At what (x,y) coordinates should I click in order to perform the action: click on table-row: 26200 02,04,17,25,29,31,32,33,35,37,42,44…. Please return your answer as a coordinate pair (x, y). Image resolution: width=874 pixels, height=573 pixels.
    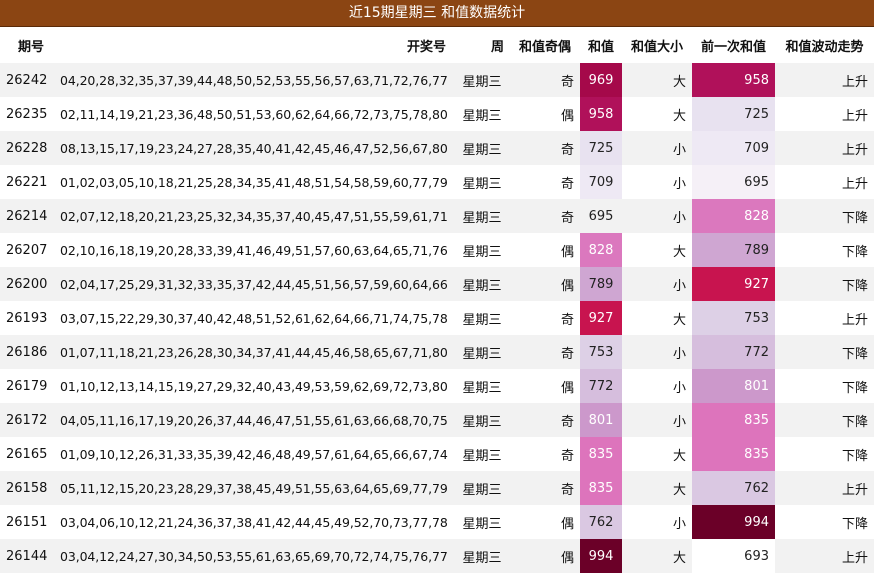
    Looking at the image, I should click on (437, 284).